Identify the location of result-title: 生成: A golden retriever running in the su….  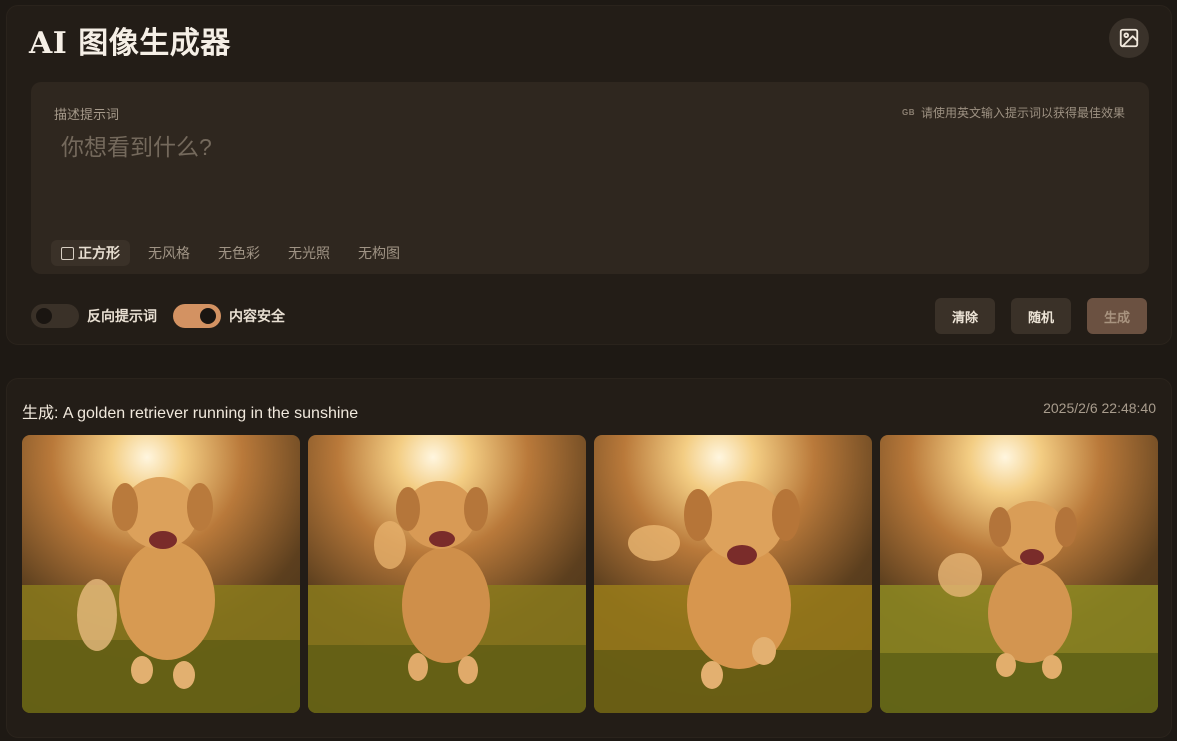
(190, 413).